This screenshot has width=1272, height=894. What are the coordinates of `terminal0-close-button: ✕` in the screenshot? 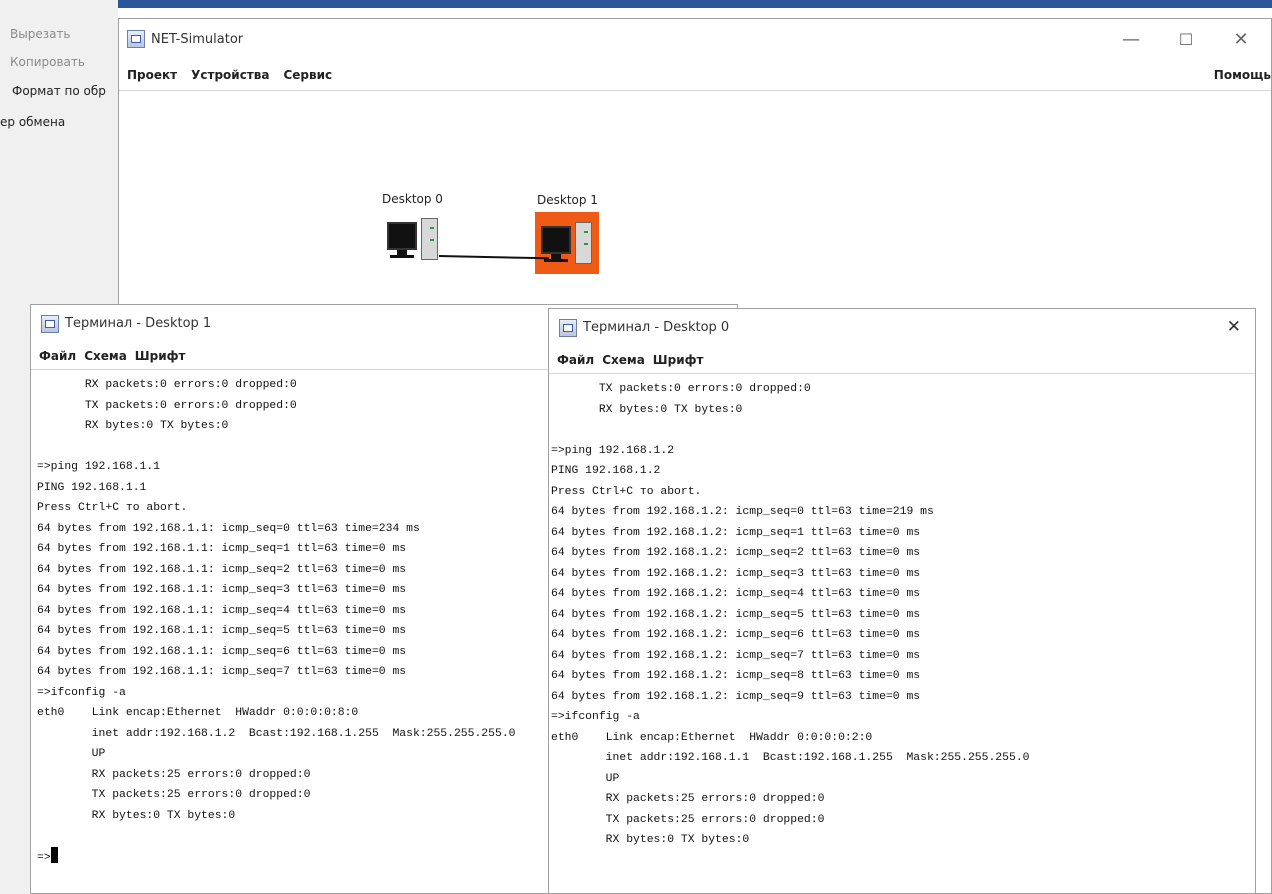 It's located at (1234, 327).